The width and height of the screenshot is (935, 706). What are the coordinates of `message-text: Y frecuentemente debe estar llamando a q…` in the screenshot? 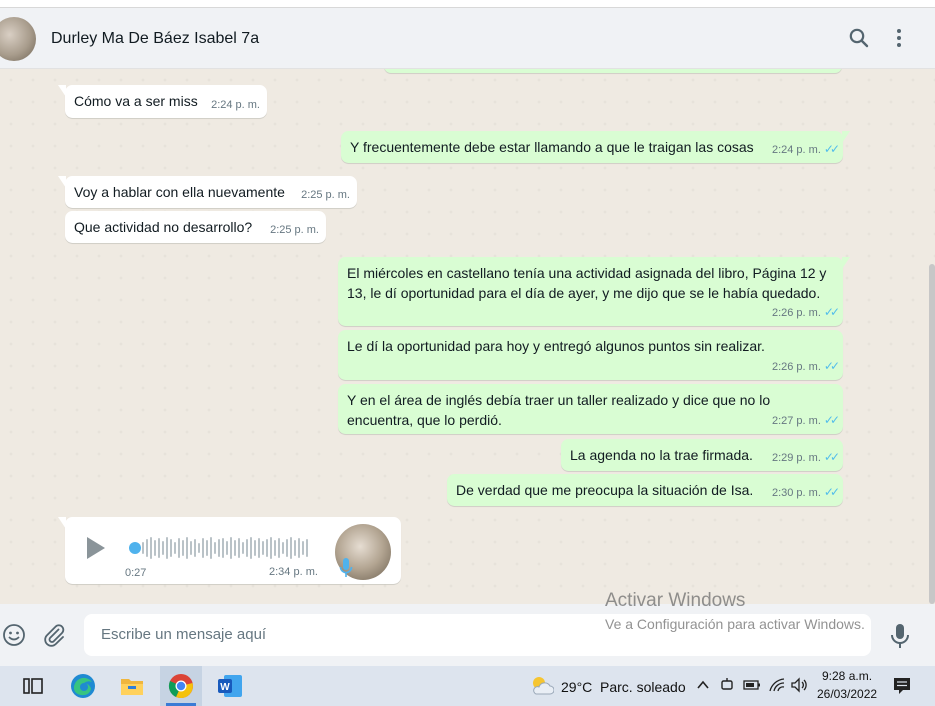 It's located at (552, 147).